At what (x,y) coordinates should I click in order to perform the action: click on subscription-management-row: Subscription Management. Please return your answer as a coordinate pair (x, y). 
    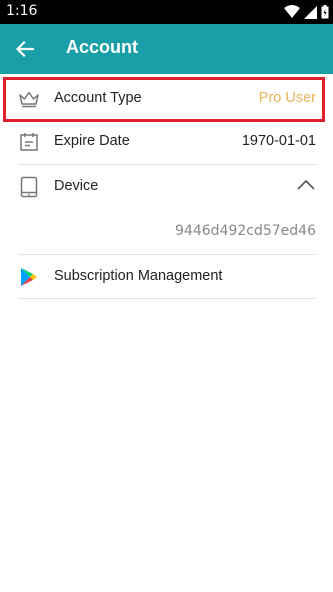
    Looking at the image, I should click on (167, 276).